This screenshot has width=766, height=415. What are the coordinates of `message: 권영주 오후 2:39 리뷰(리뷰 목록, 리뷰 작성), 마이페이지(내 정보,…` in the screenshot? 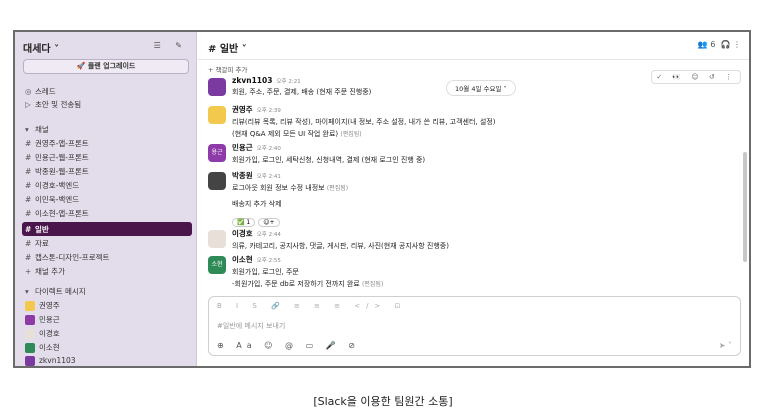 It's located at (474, 121).